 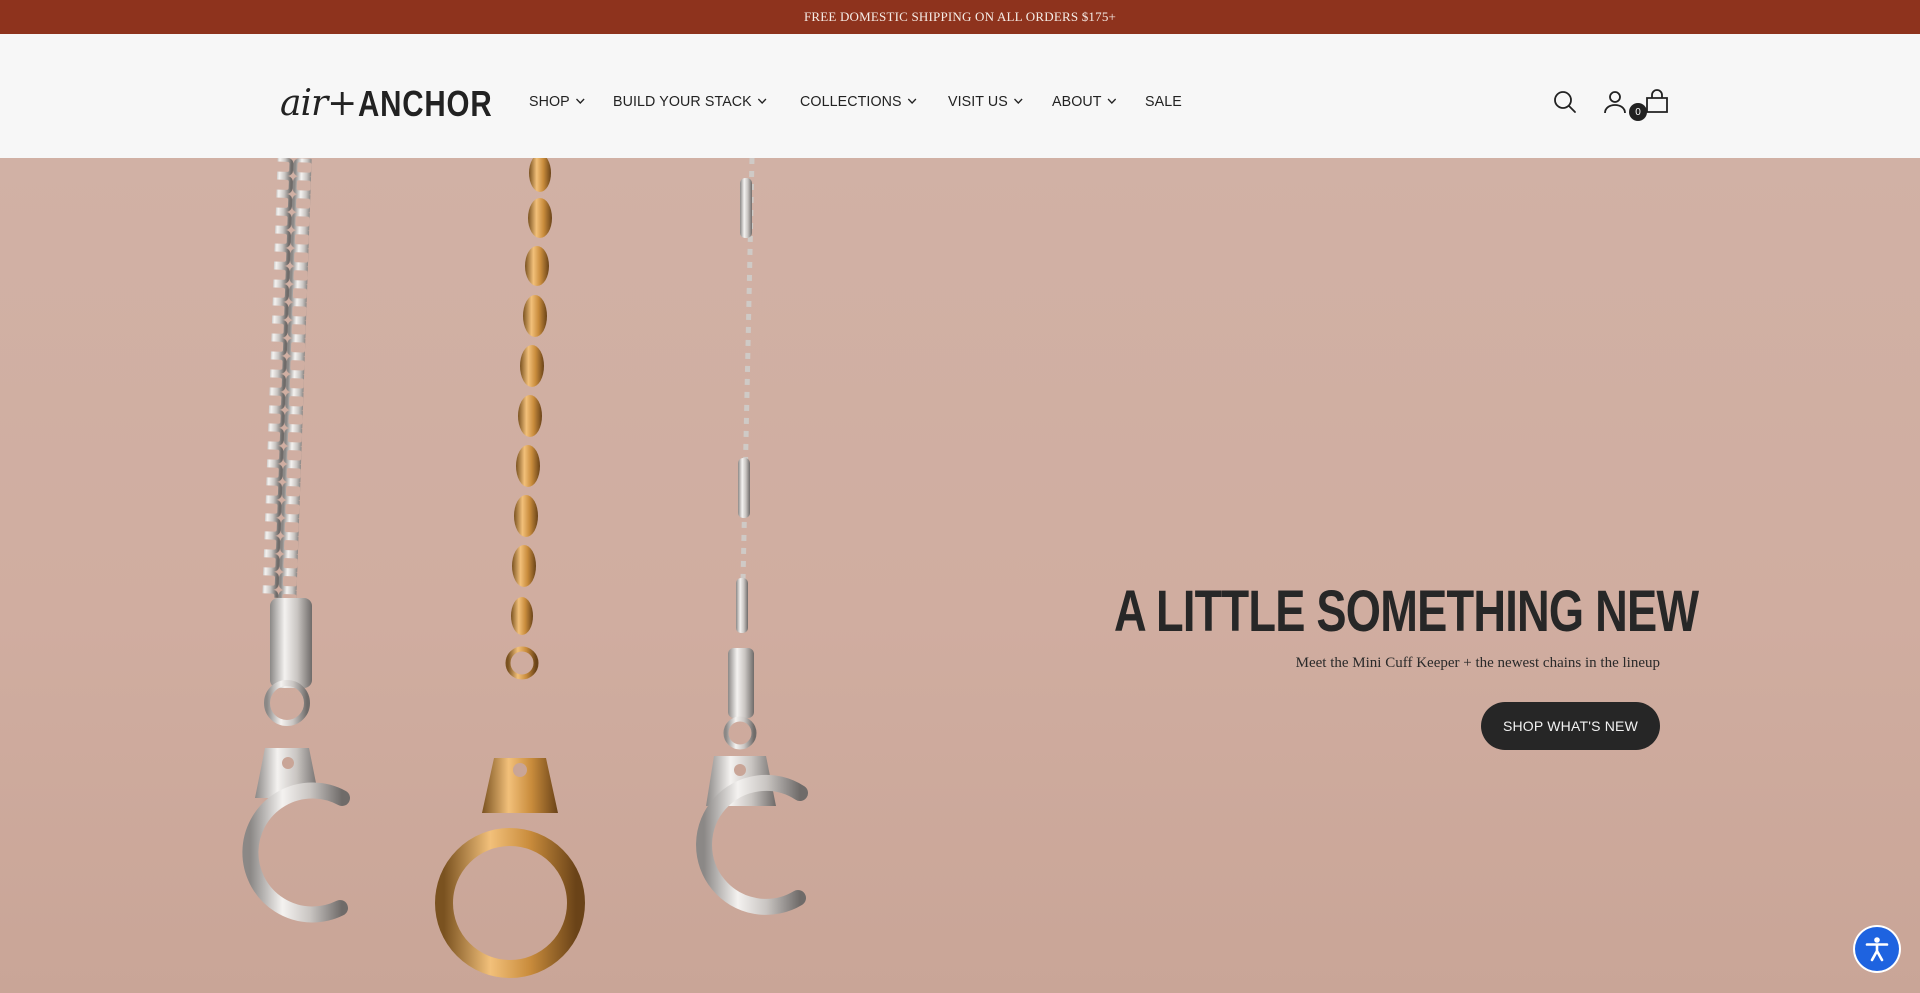 I want to click on nav-item-collections: COLLECTIONS, so click(x=858, y=101).